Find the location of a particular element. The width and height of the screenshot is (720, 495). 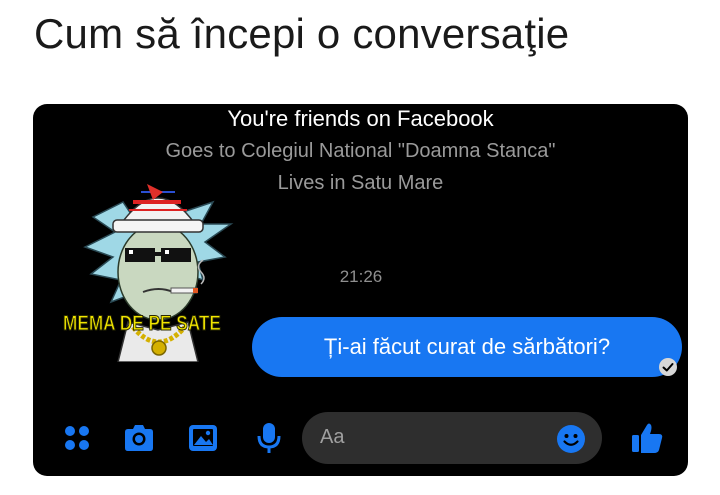

apps-button is located at coordinates (77, 438).